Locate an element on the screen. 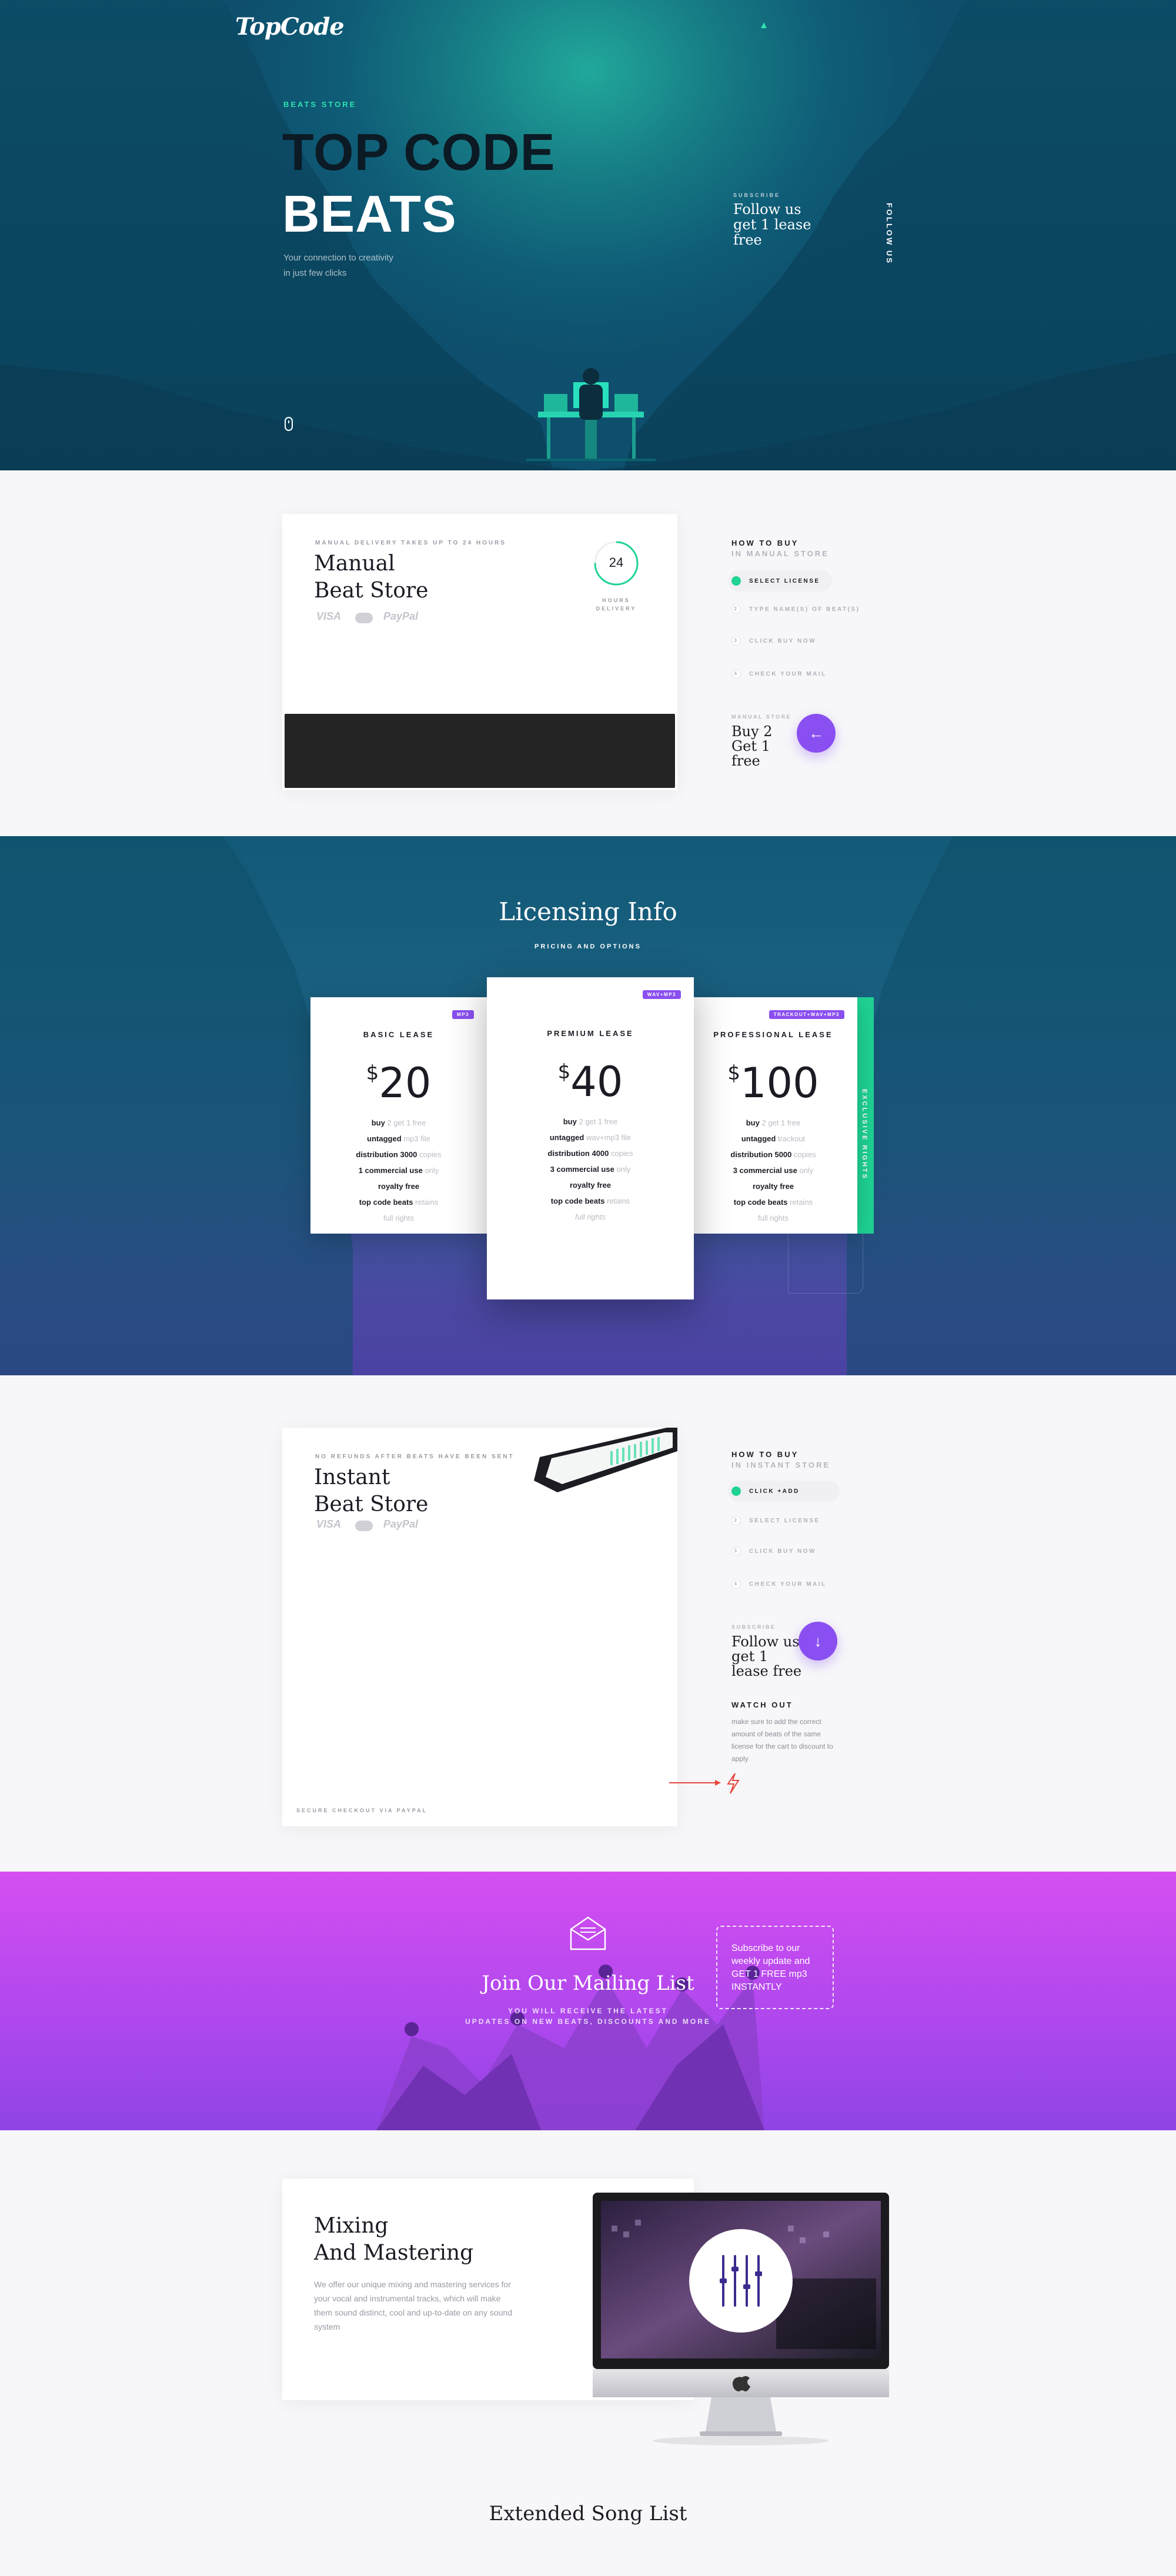  plan-feature: untagged mp3 file is located at coordinates (398, 1138).